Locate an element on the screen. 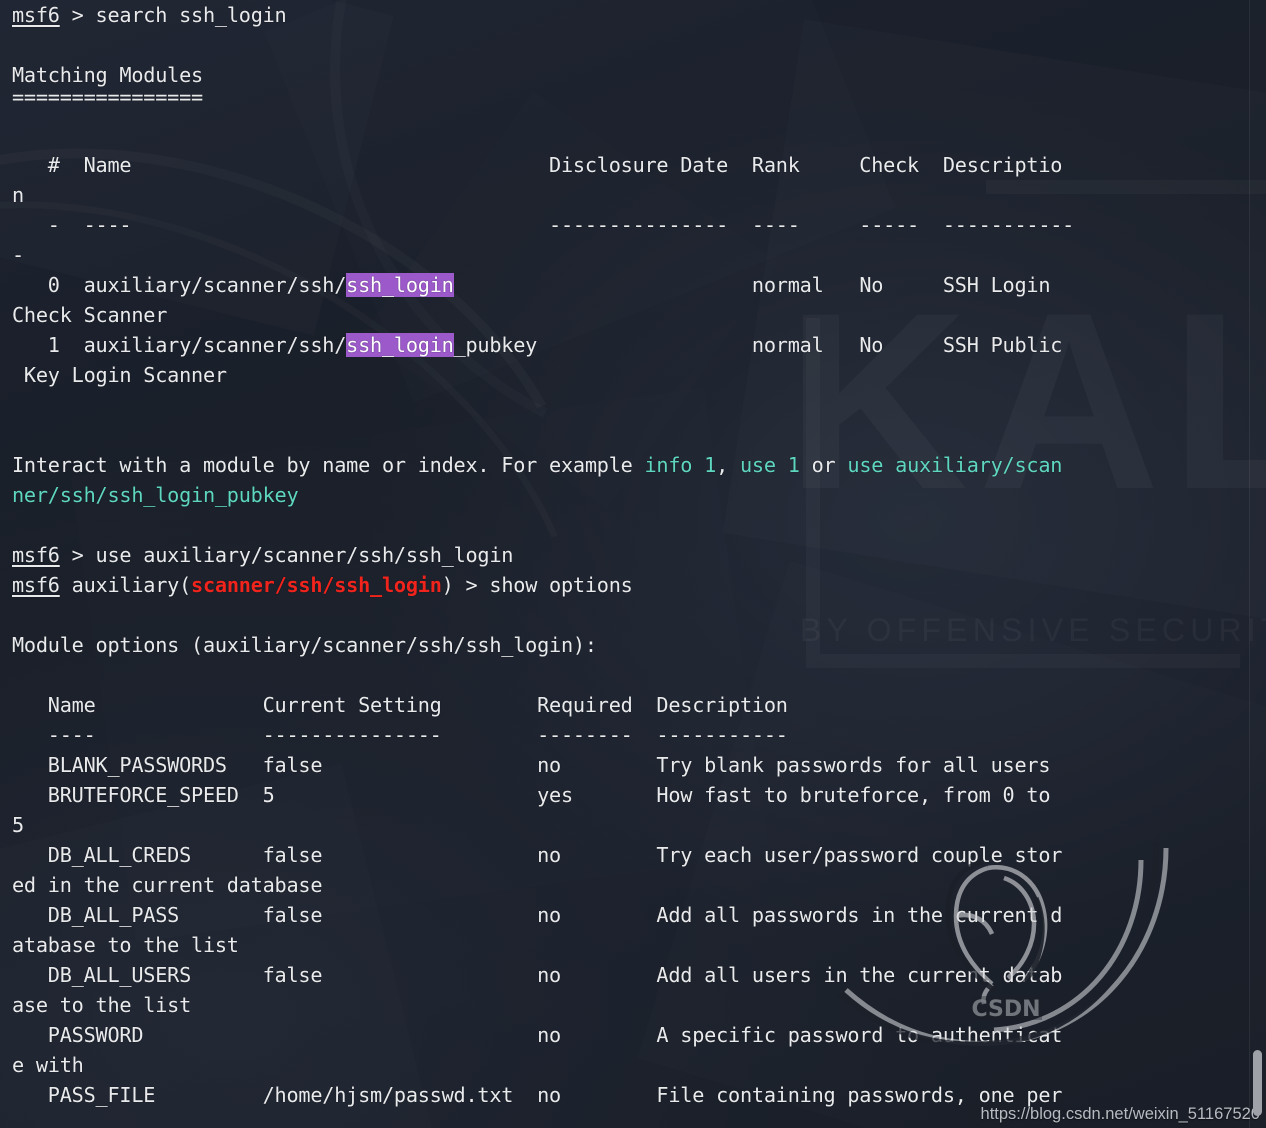 The height and width of the screenshot is (1128, 1266). terminal-line: ase to the list is located at coordinates (101, 1005).